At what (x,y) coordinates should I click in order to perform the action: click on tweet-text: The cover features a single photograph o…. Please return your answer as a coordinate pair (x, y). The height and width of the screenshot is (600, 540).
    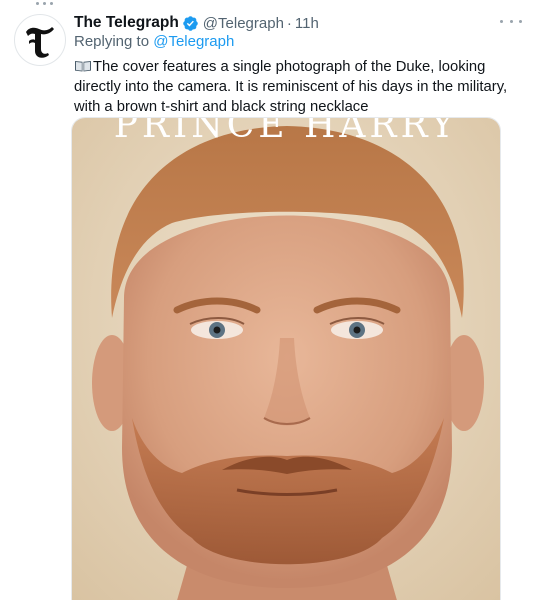
    Looking at the image, I should click on (294, 87).